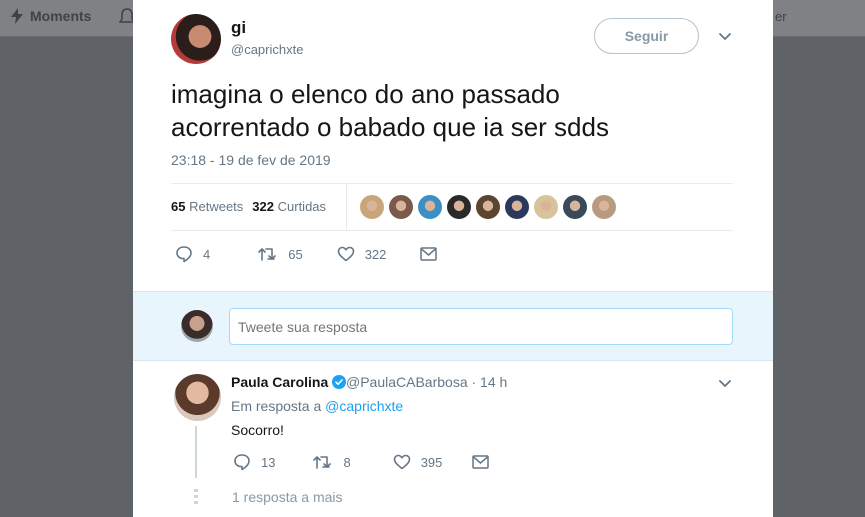  What do you see at coordinates (347, 462) in the screenshot?
I see `retweet-count: 8` at bounding box center [347, 462].